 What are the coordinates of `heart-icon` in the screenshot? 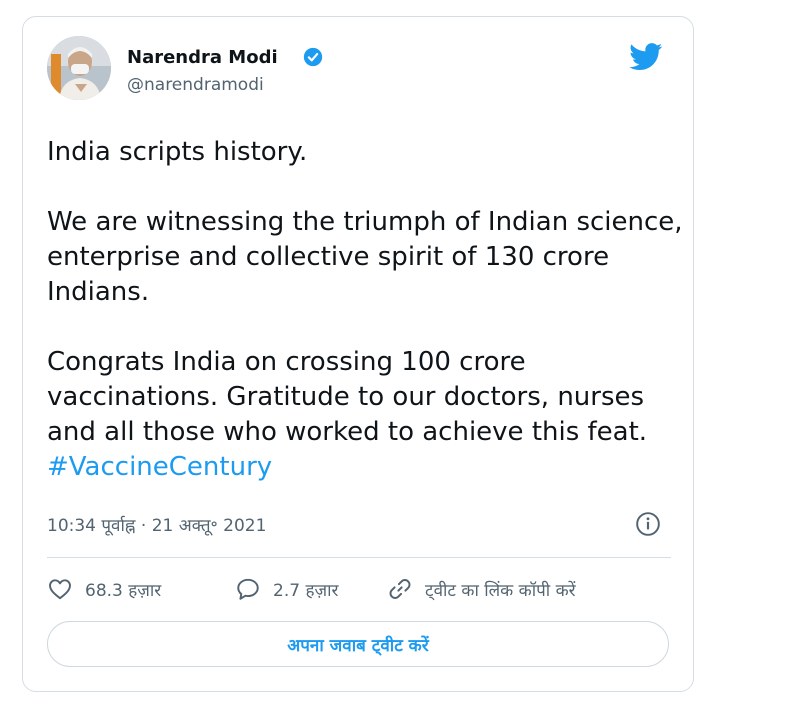 It's located at (60, 589).